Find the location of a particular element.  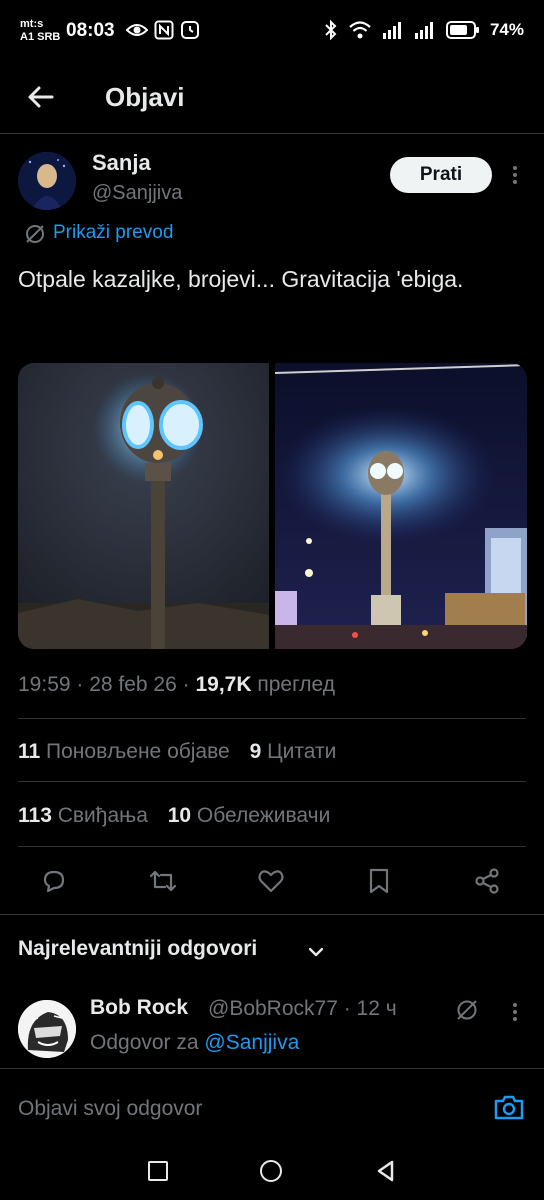

status-icons-left is located at coordinates (163, 30).